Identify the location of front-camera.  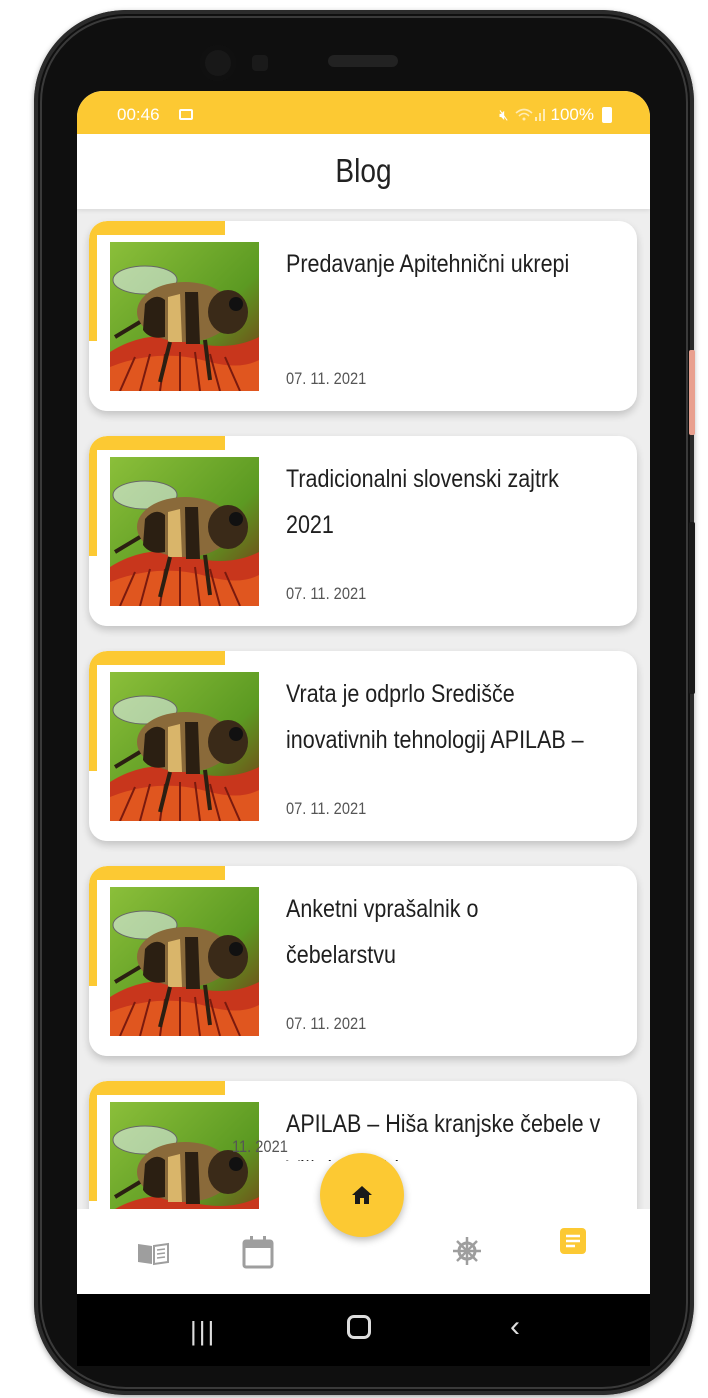
(218, 63).